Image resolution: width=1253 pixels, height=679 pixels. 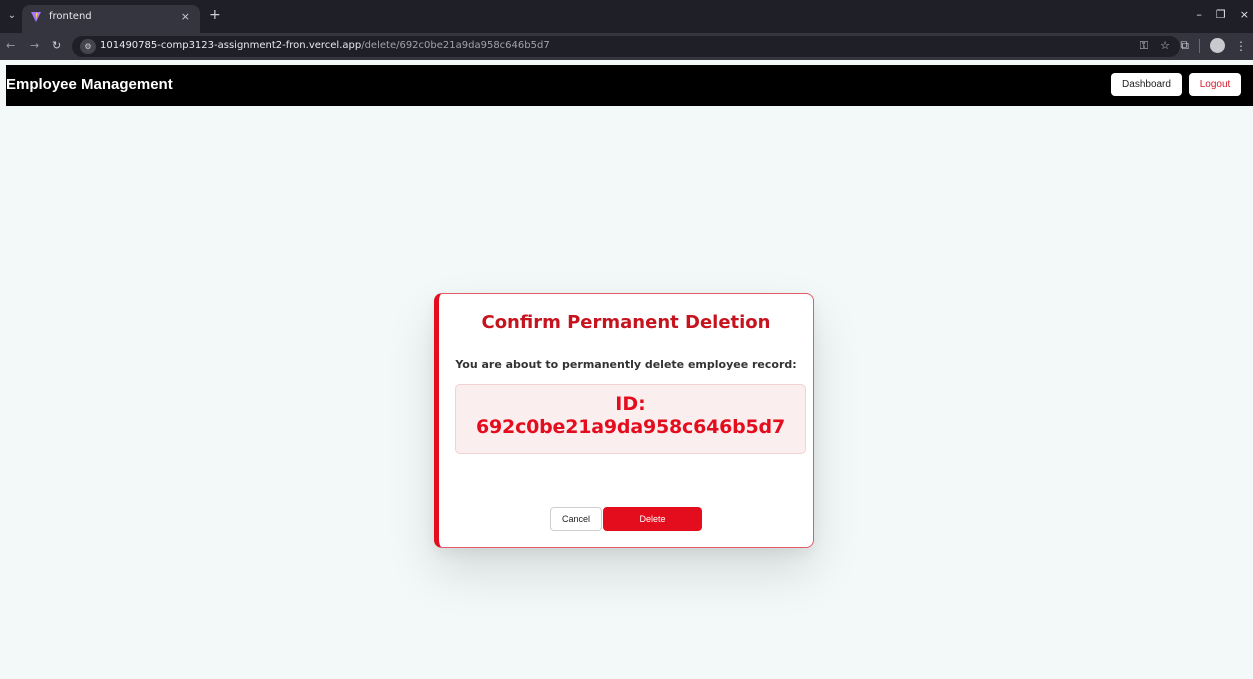 I want to click on employee-id-box: ID: 692c0be21a9da958c646b5d7, so click(x=630, y=419).